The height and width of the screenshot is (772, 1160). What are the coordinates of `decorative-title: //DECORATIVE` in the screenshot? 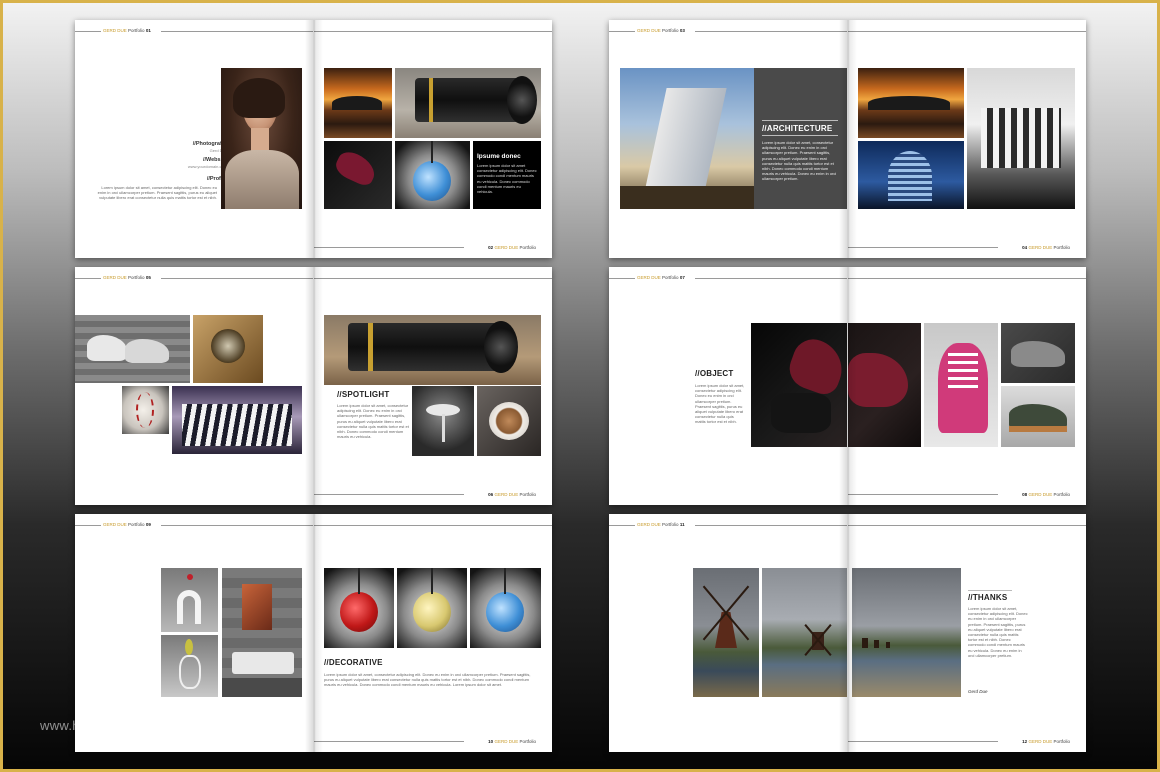 It's located at (353, 662).